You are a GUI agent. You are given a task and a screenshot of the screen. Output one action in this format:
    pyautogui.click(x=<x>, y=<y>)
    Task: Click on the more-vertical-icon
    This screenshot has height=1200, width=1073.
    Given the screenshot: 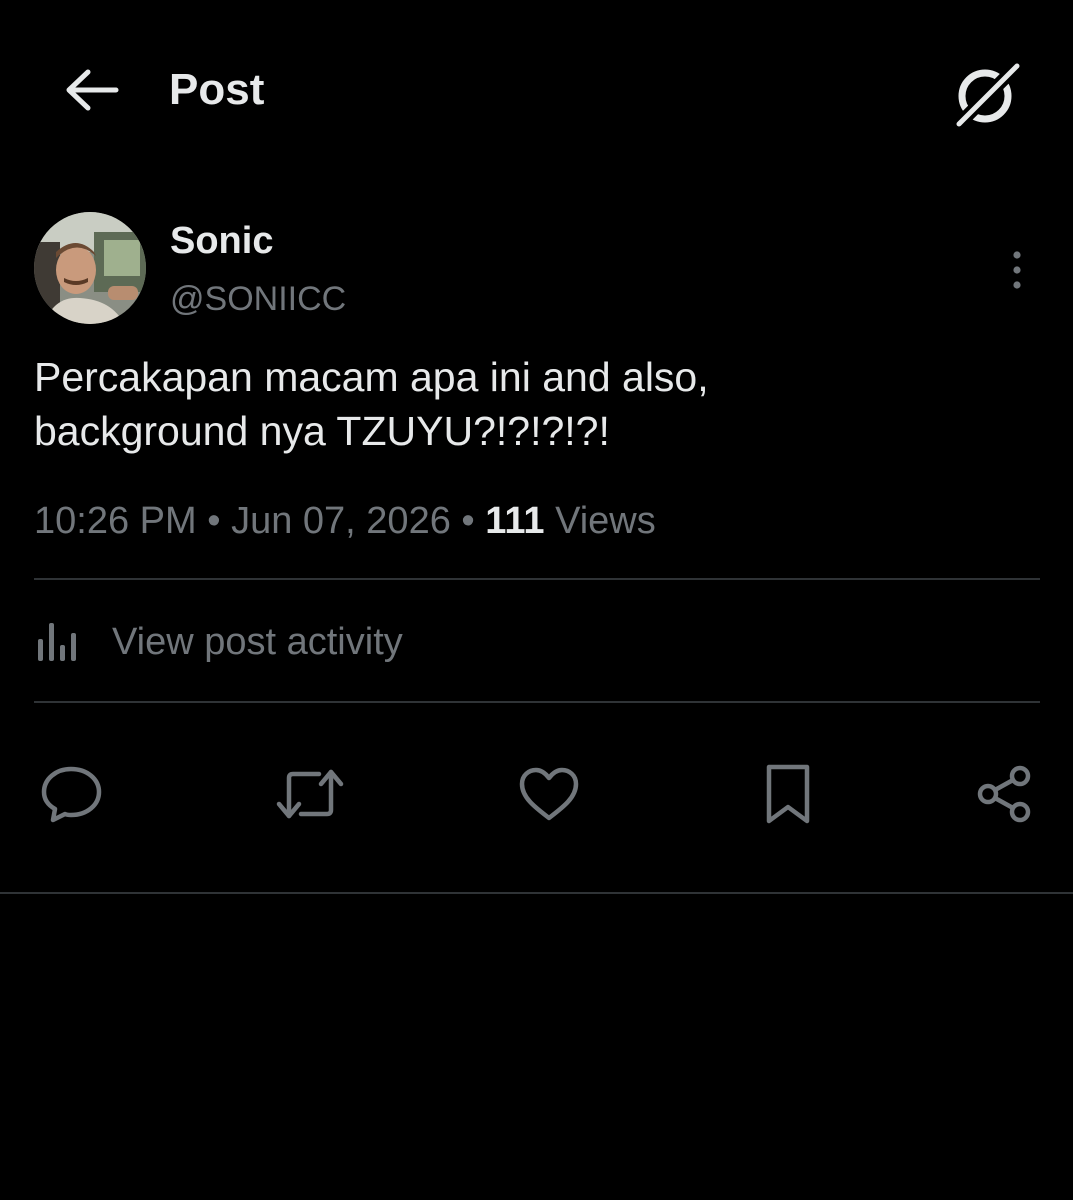 What is the action you would take?
    pyautogui.click(x=1017, y=270)
    